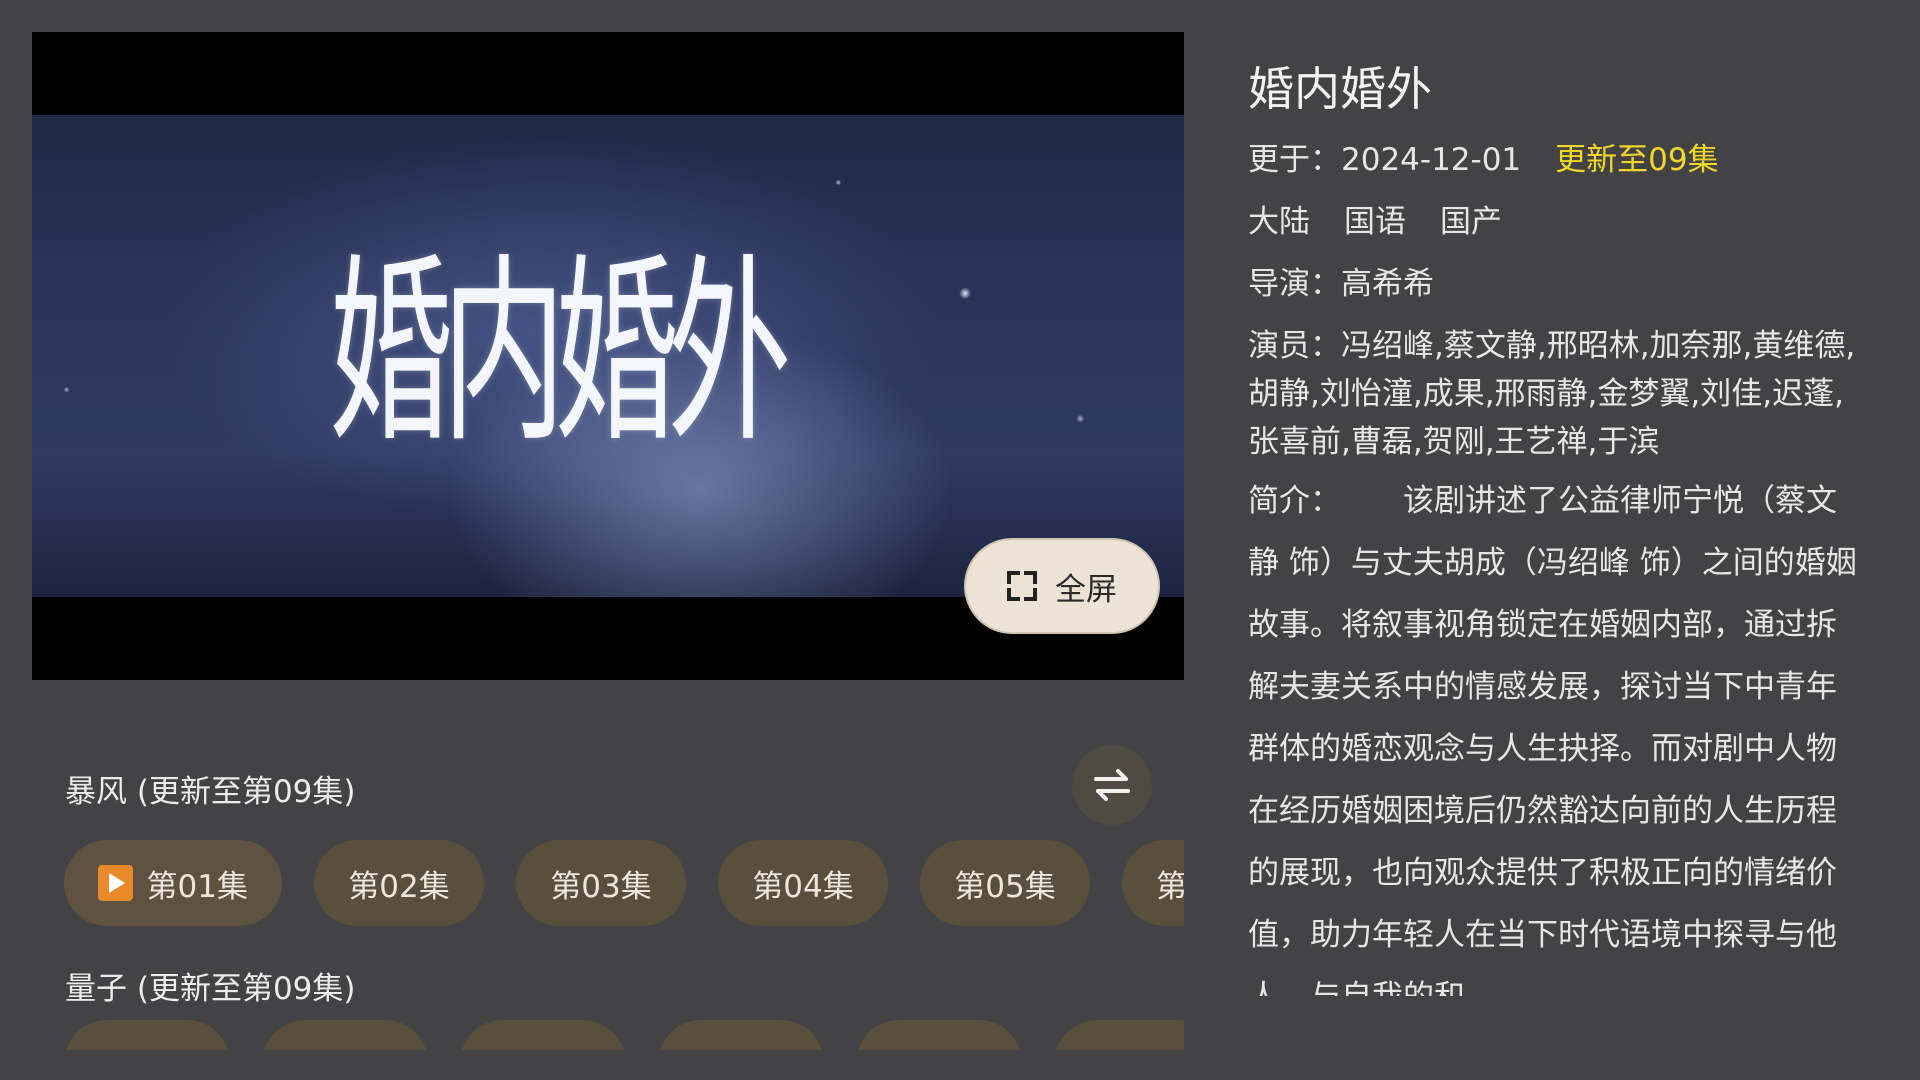 The height and width of the screenshot is (1080, 1920). Describe the element at coordinates (1553, 284) in the screenshot. I see `director-line: 导演：高希希` at that location.